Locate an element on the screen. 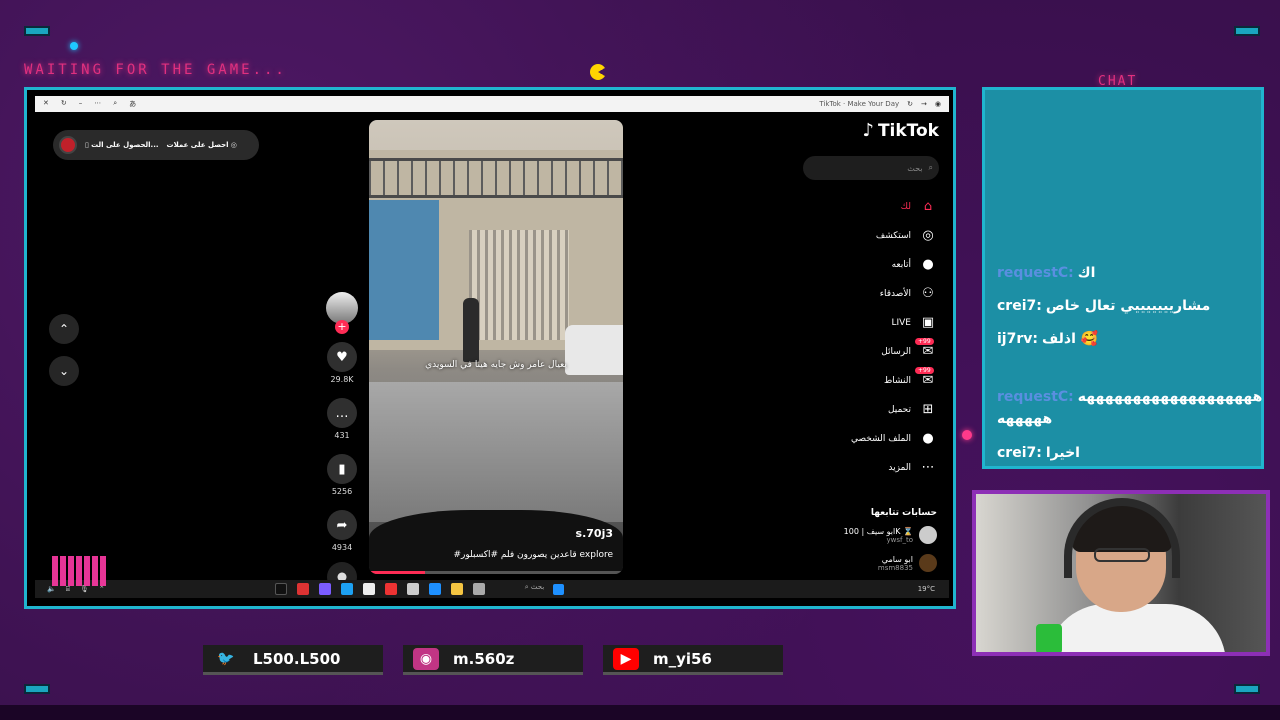 The height and width of the screenshot is (720, 1280). browser-bar: ✕ ↻ – ⋯ ⌕ あ TikTok · Make Your Day ↻ → ◉ is located at coordinates (492, 104).